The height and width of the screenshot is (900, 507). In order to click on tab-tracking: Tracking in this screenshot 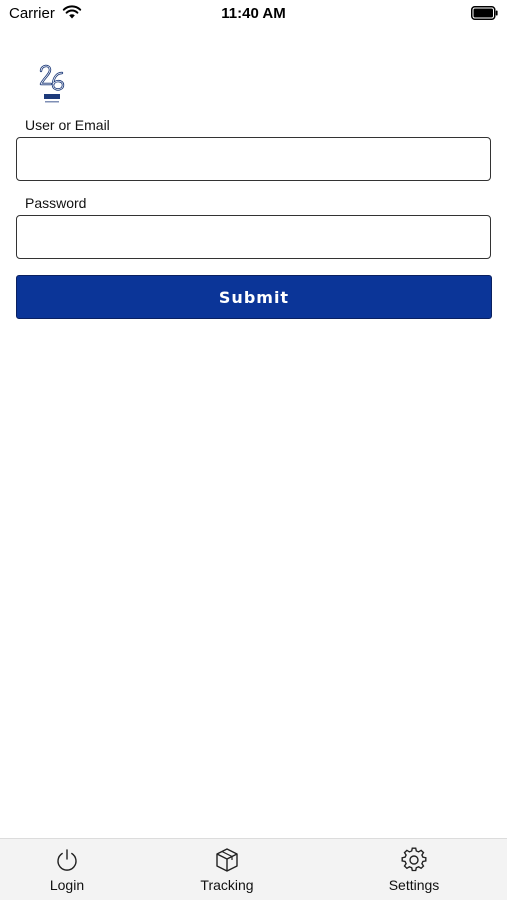, I will do `click(227, 869)`.